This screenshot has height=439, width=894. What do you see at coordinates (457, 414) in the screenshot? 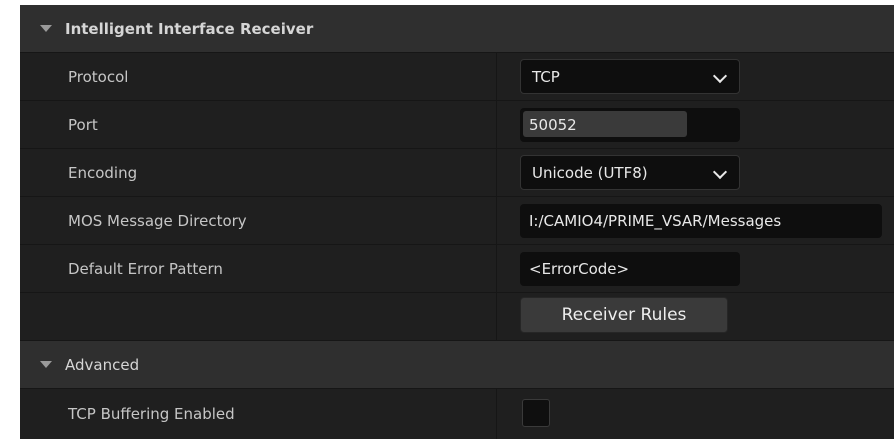
I see `property-row-tcp-buffering: TCP Buffering Enabled` at bounding box center [457, 414].